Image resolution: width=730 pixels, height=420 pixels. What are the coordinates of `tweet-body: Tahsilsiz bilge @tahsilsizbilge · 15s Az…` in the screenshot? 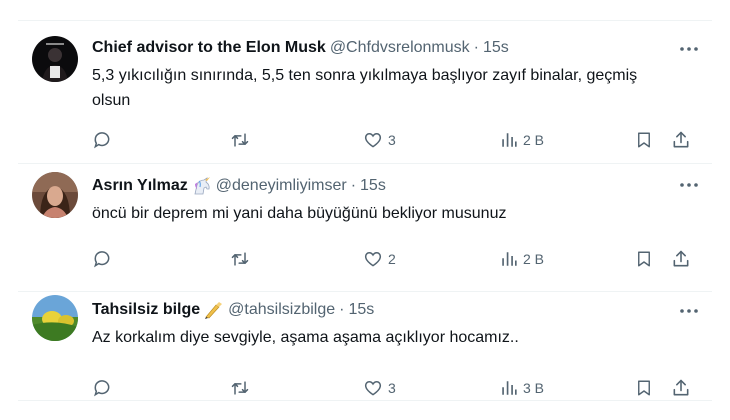 It's located at (397, 324).